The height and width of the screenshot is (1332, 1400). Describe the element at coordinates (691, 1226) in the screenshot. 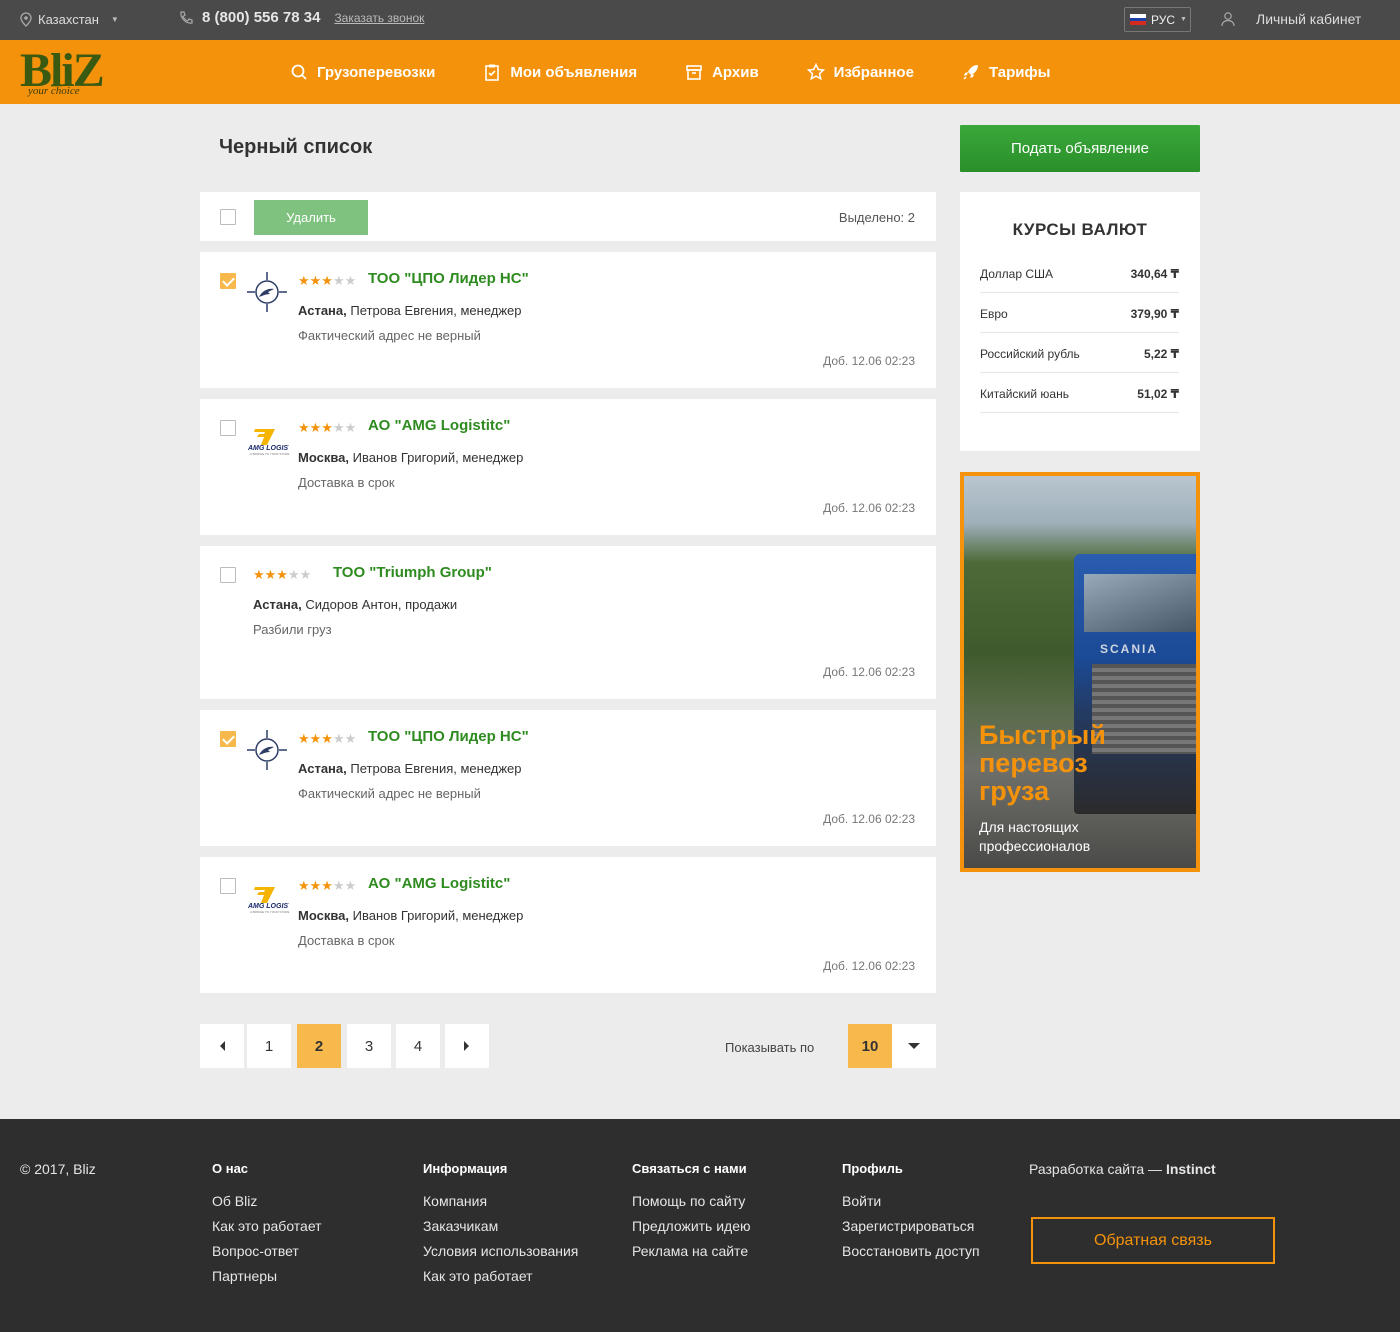

I see `footer-link: Предложить идею` at that location.